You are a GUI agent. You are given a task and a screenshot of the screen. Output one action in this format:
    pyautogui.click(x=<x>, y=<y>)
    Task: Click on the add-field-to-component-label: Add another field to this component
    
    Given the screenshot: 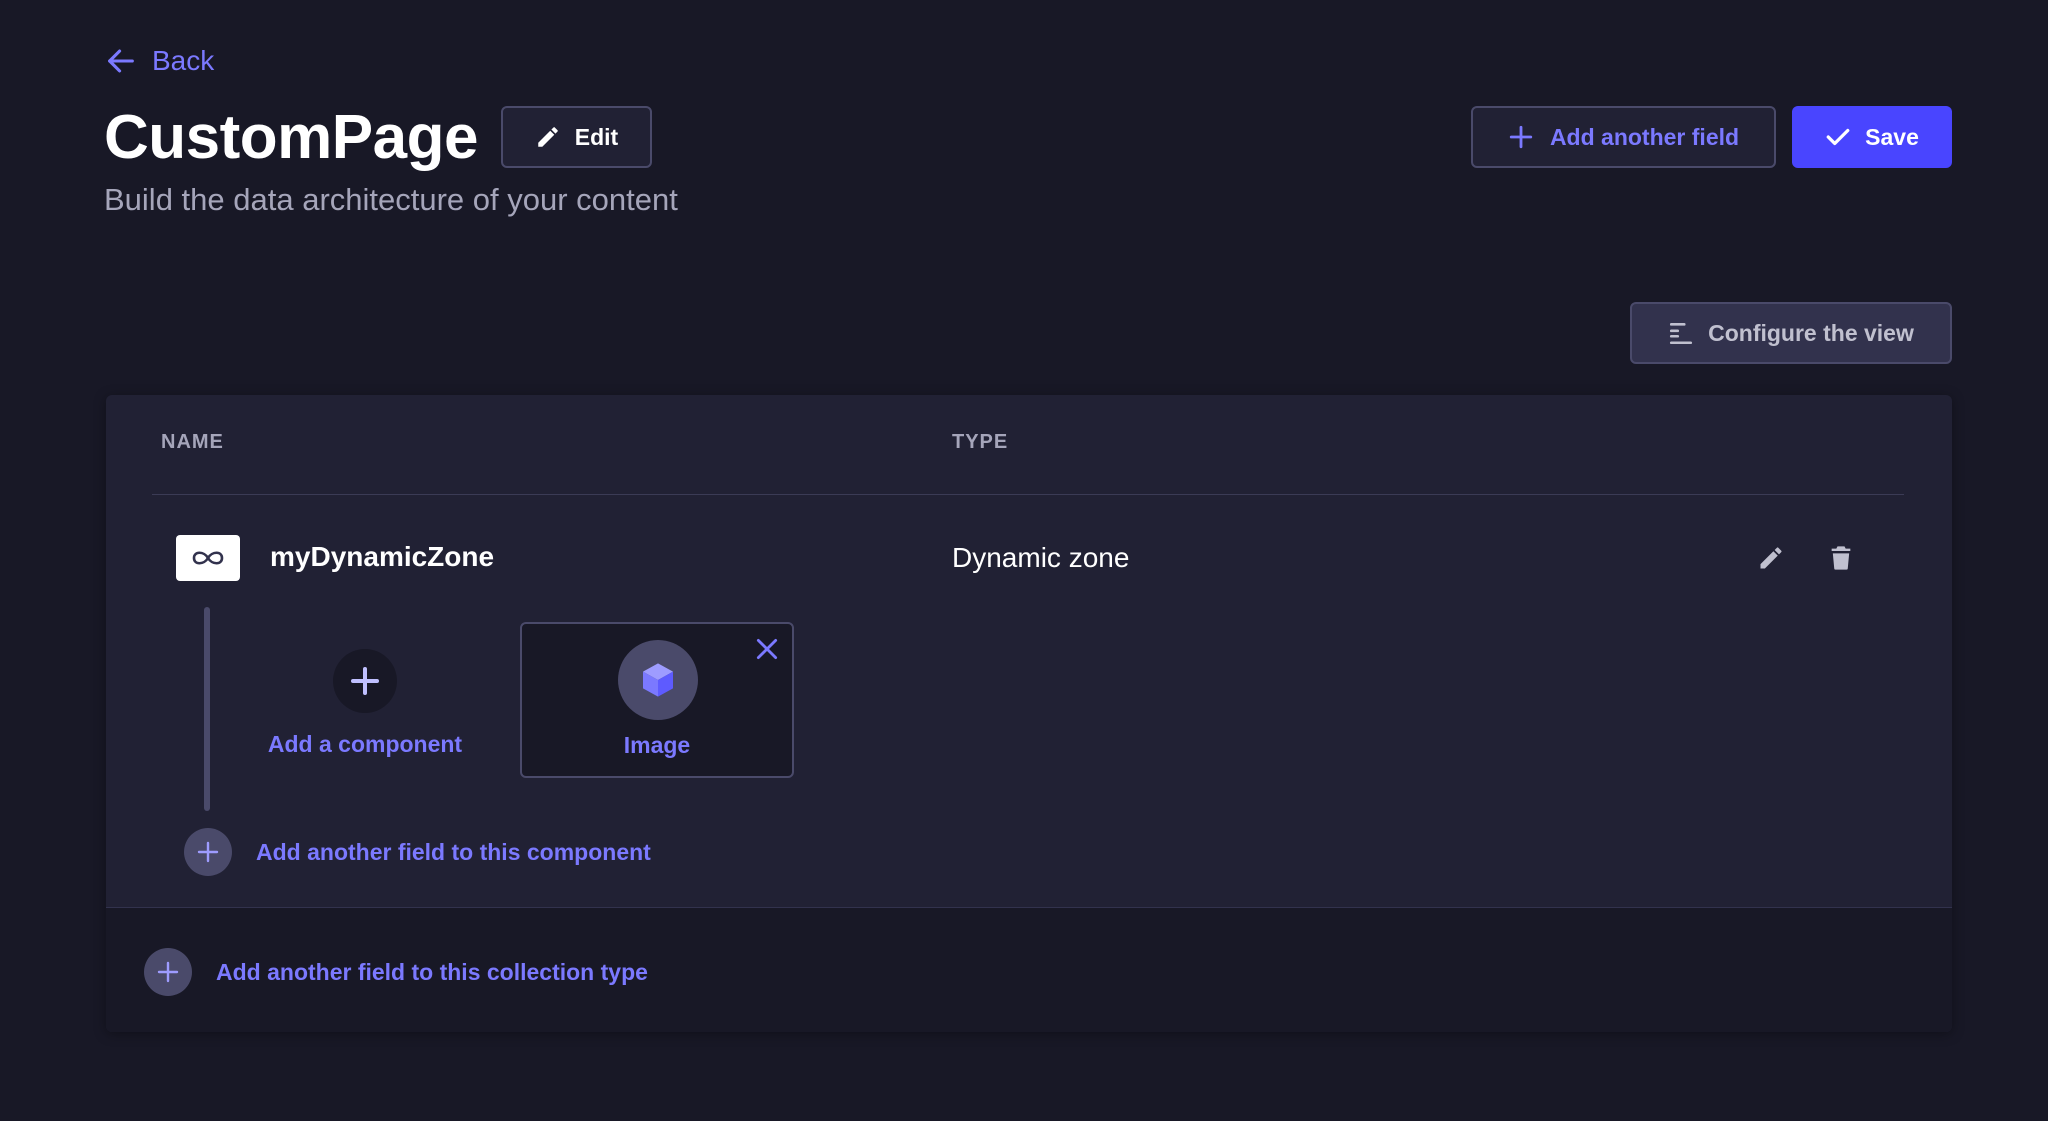 What is the action you would take?
    pyautogui.click(x=453, y=851)
    